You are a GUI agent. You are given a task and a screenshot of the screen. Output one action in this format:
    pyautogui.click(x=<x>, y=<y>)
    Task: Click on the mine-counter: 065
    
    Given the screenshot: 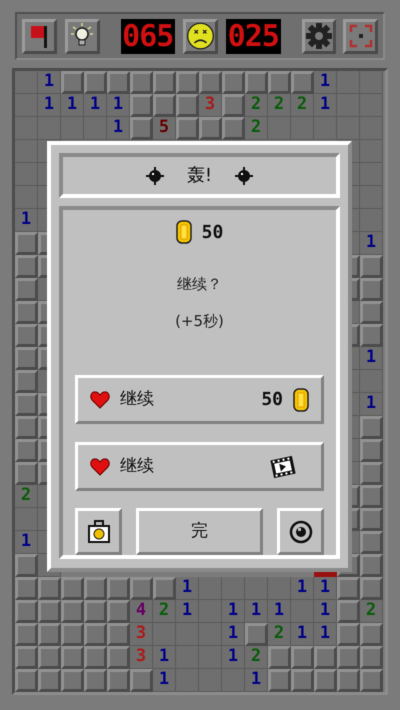 What is the action you would take?
    pyautogui.click(x=148, y=36)
    